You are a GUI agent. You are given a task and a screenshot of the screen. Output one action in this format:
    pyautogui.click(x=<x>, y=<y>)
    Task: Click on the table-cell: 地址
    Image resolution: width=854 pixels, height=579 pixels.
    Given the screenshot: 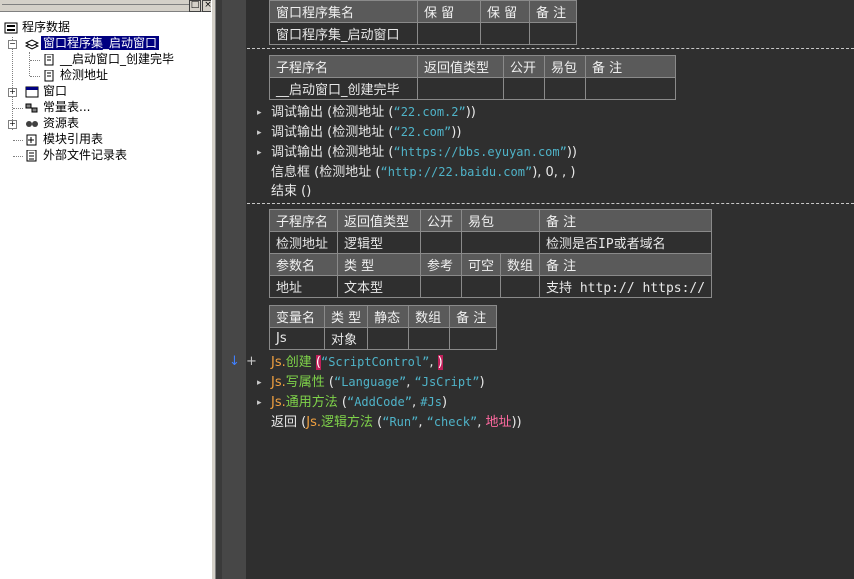 What is the action you would take?
    pyautogui.click(x=303, y=286)
    